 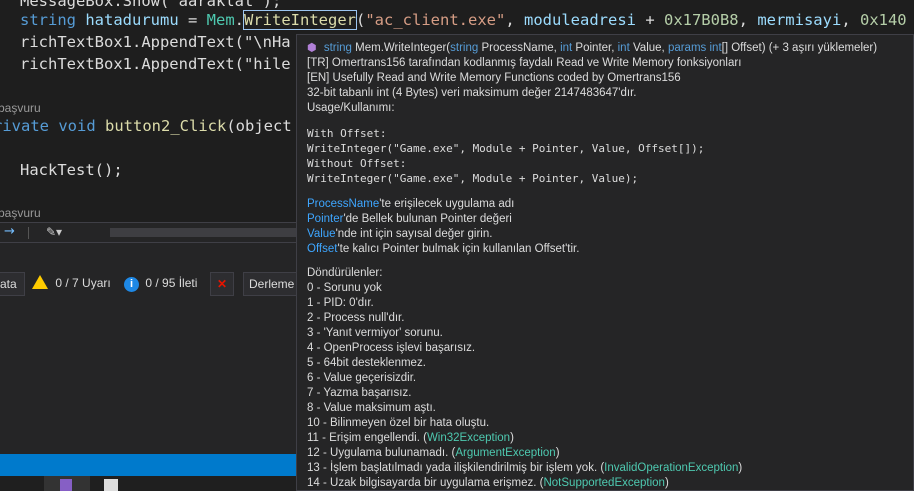 What do you see at coordinates (649, 20) in the screenshot?
I see `operator: +` at bounding box center [649, 20].